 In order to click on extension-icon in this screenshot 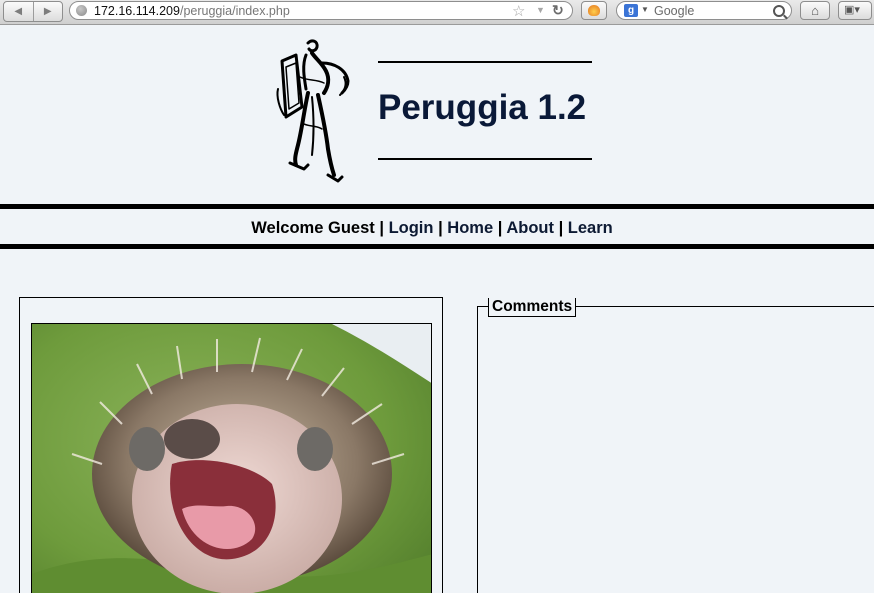, I will do `click(594, 10)`.